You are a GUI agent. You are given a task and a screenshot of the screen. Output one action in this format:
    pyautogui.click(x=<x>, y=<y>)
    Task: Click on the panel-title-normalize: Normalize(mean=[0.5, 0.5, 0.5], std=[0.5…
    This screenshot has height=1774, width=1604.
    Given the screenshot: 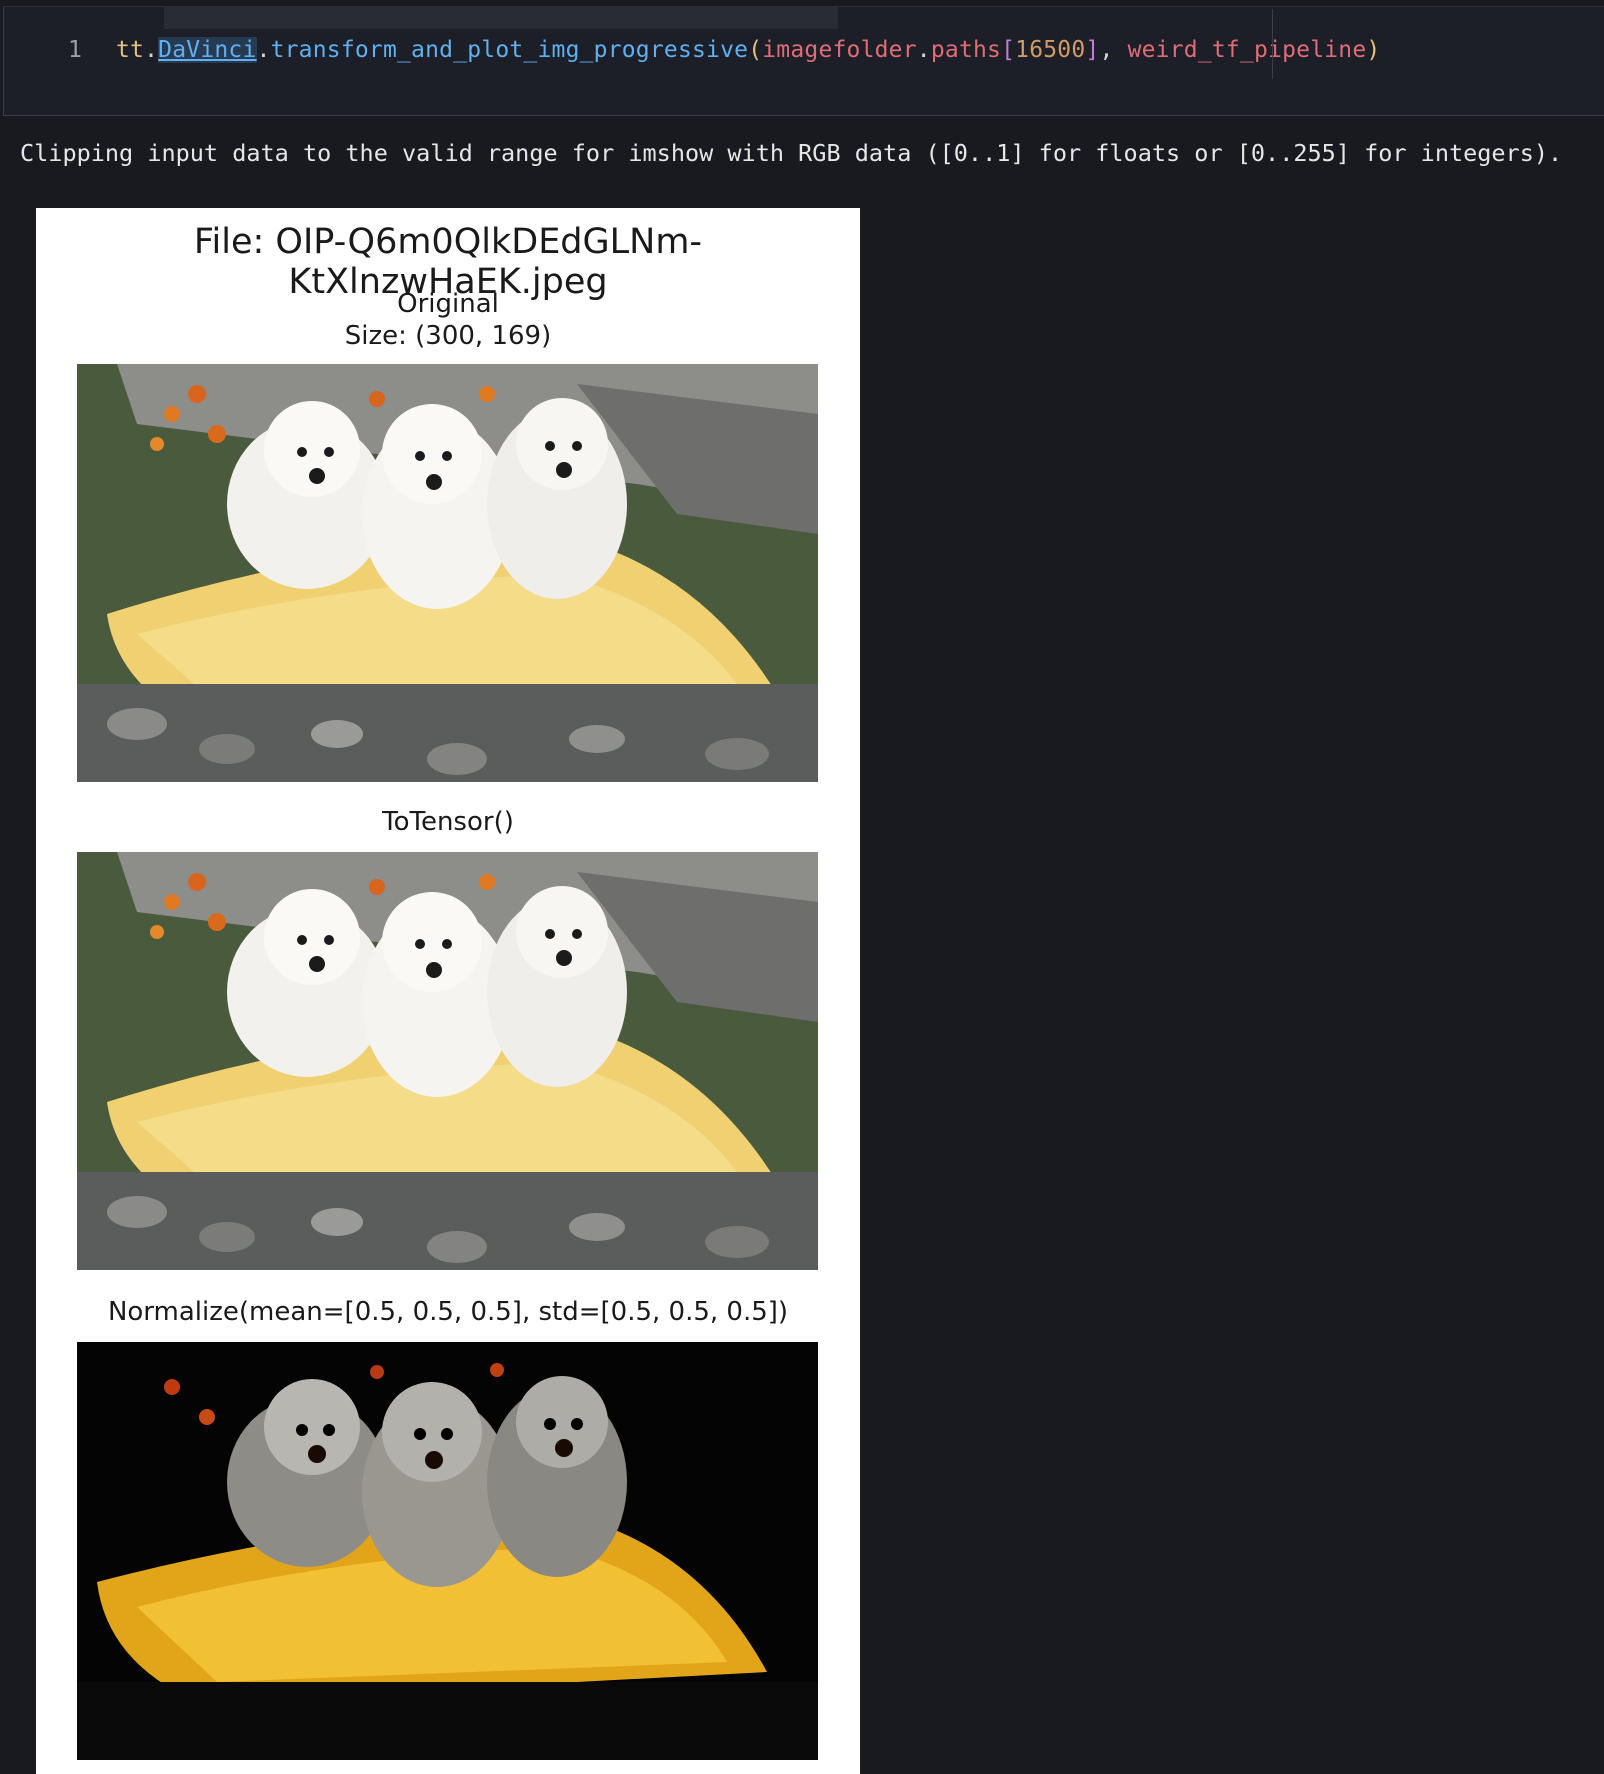 What is the action you would take?
    pyautogui.click(x=448, y=1312)
    